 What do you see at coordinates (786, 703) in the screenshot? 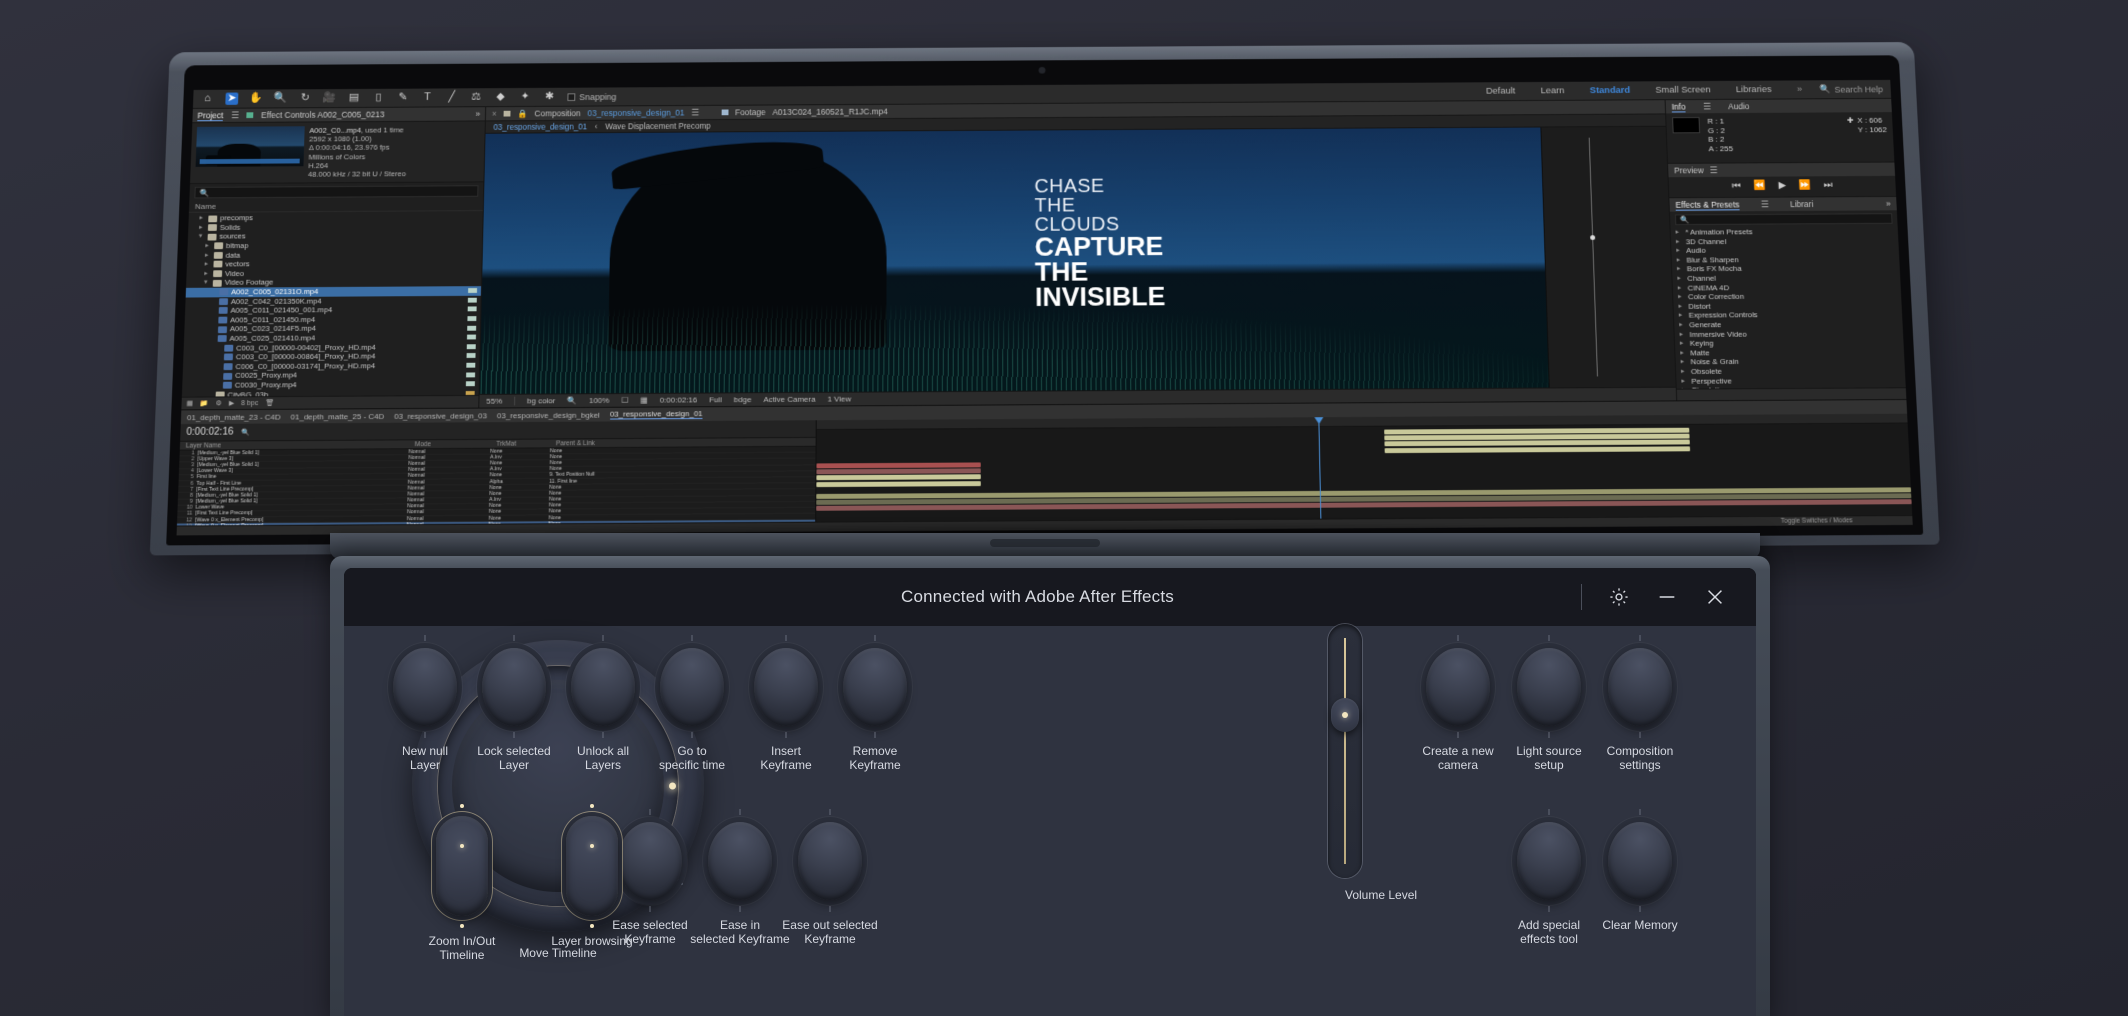
I see `insert-keyframe-knob: Insert Keyframe` at bounding box center [786, 703].